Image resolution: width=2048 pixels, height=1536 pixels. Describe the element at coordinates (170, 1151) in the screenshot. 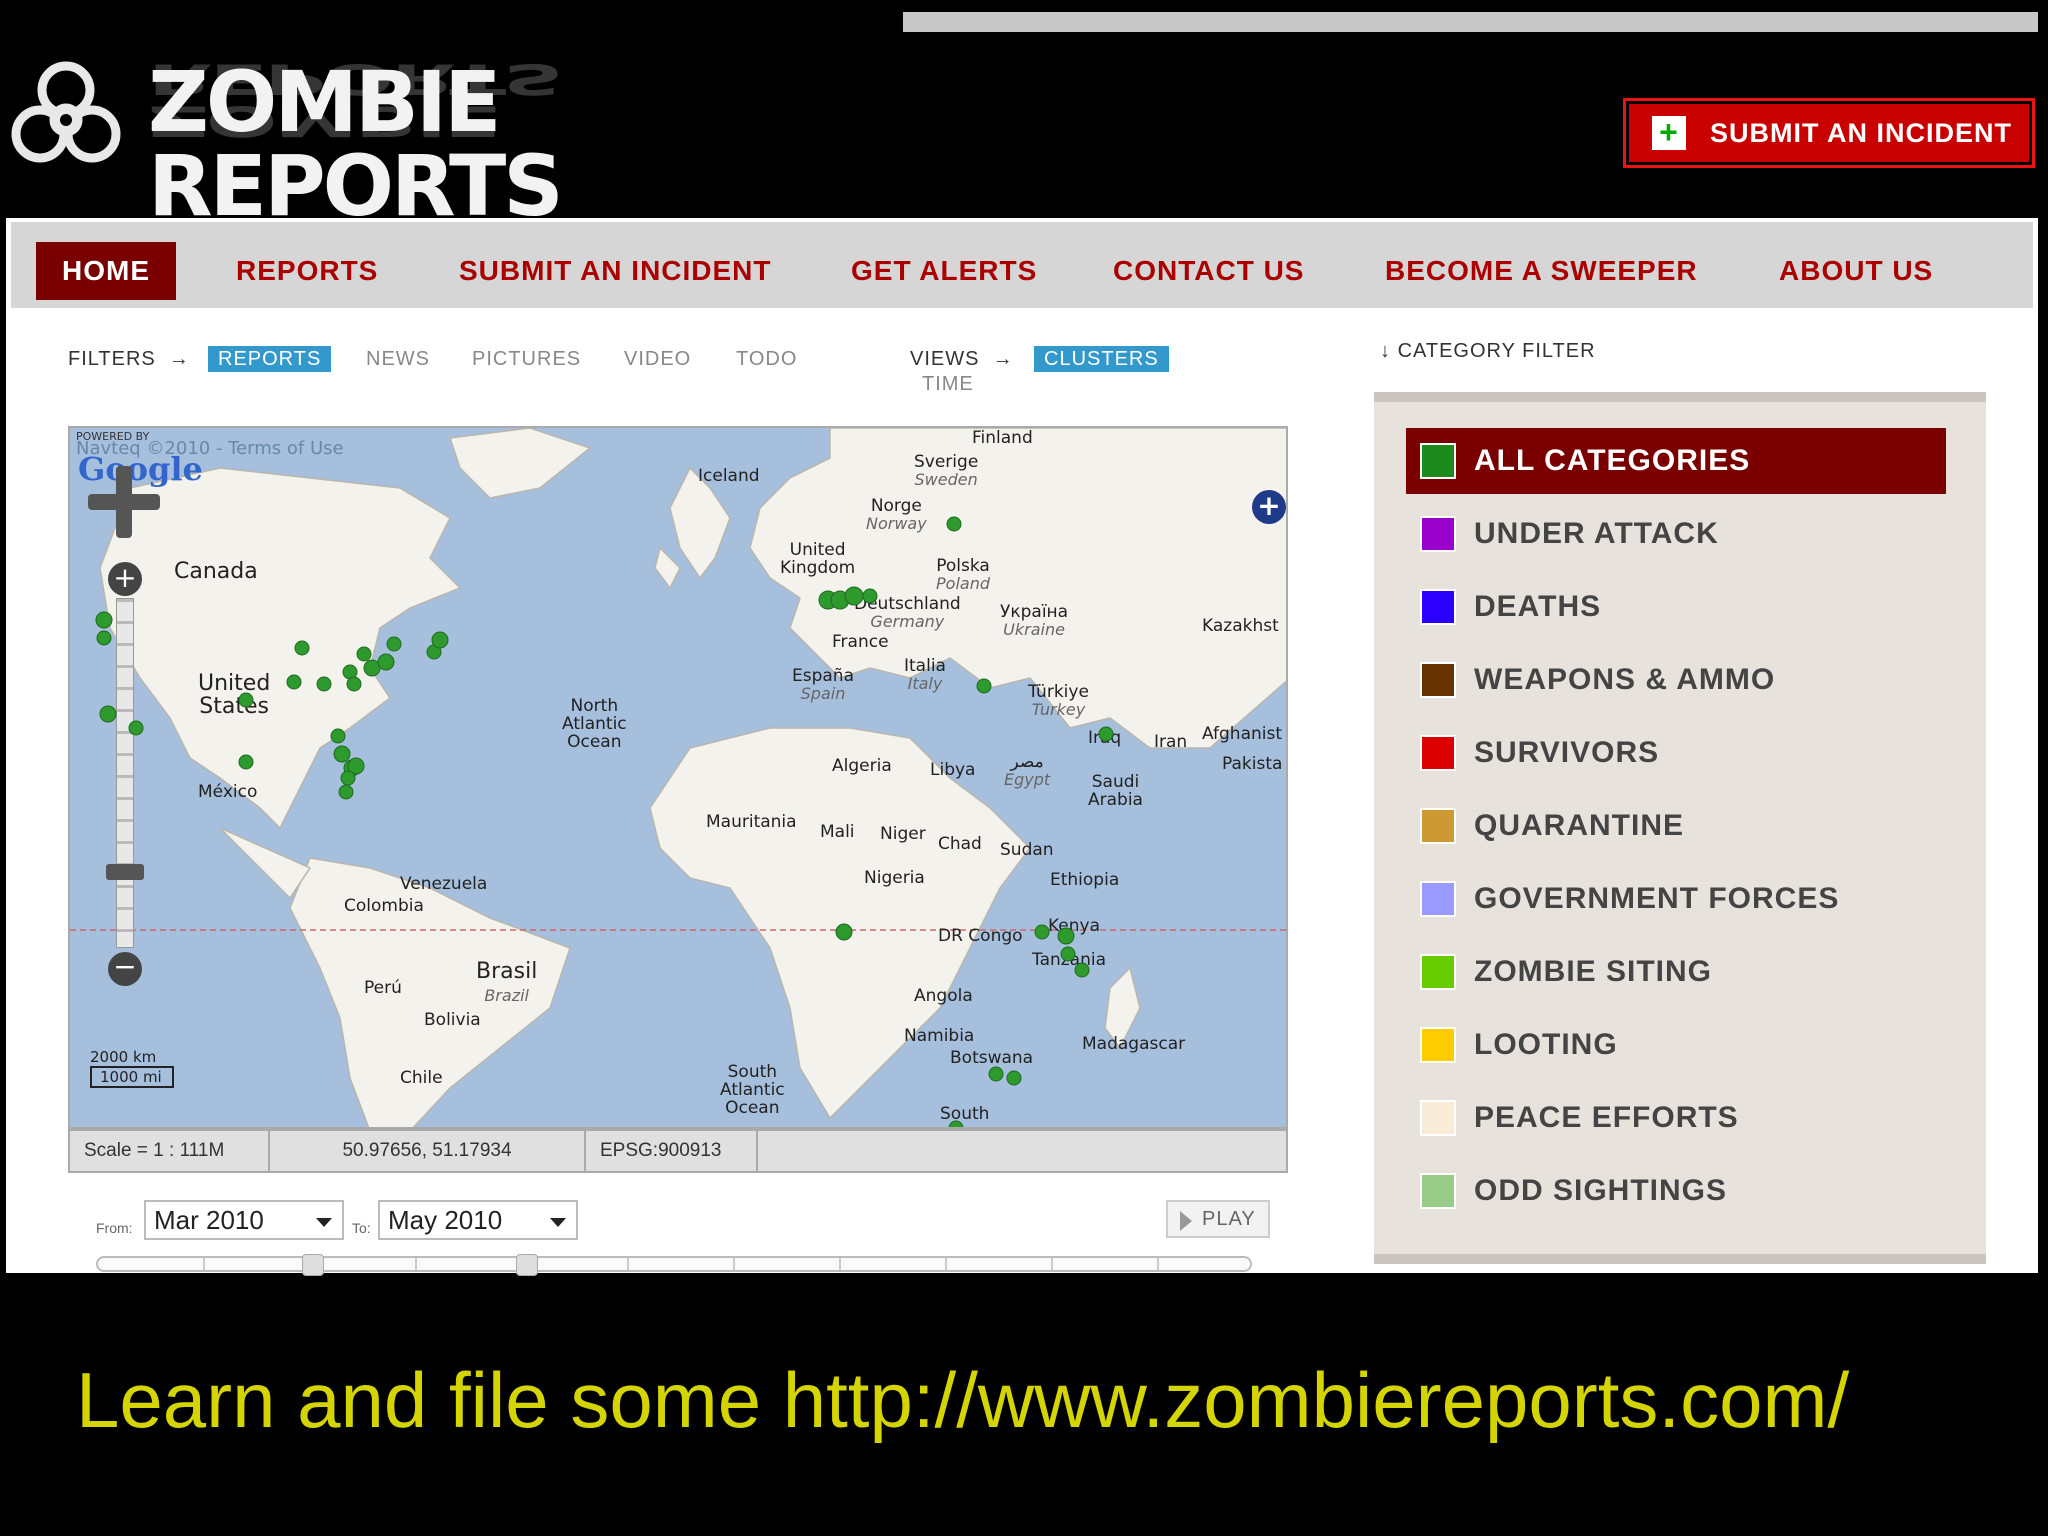

I see `map-scale: Scale = 1 : 111M` at that location.